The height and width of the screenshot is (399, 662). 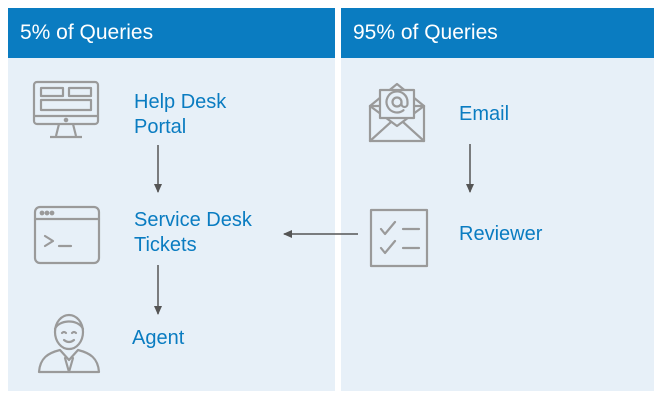 I want to click on service-desk-tickets-line1: Service Desk, so click(x=193, y=220).